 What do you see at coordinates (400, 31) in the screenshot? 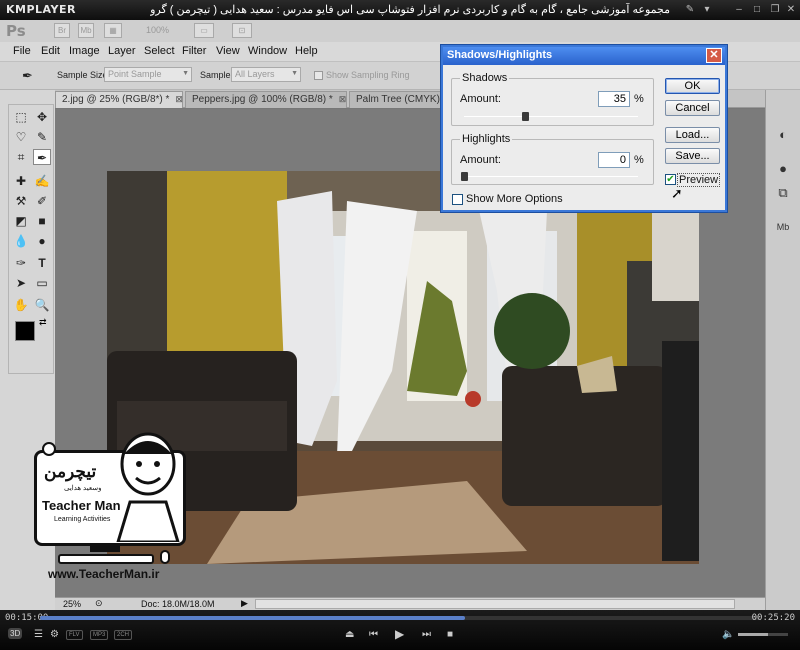
I see `application-bar: Ps Br Mb ▦ 100% ▭ ⊡` at bounding box center [400, 31].